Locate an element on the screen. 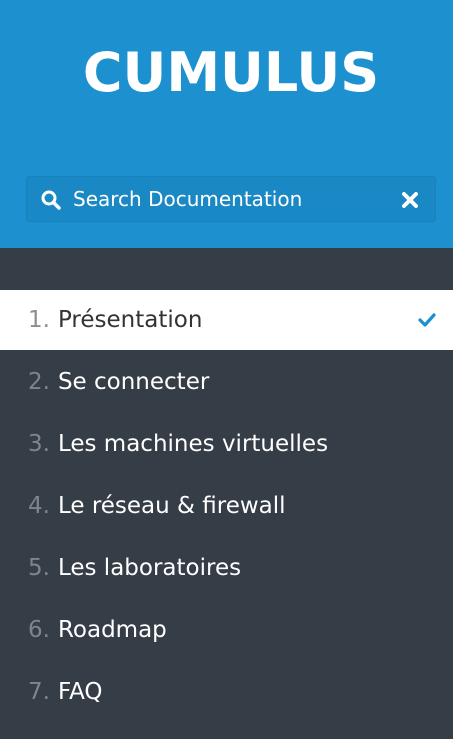 Image resolution: width=453 pixels, height=739 pixels. nav-item-label: Les machines virtuelles is located at coordinates (193, 444).